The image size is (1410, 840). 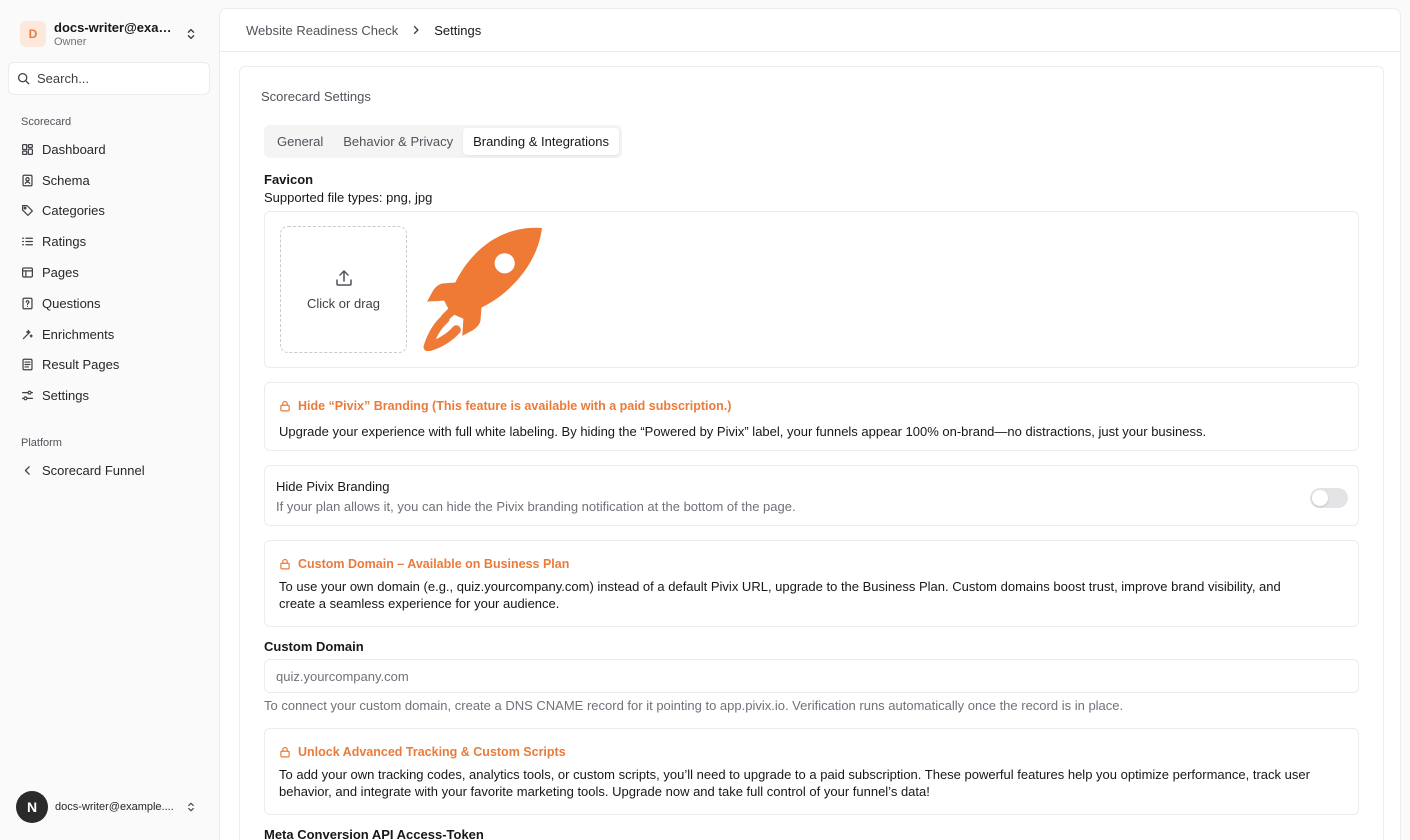 What do you see at coordinates (343, 278) in the screenshot?
I see `upload-icon` at bounding box center [343, 278].